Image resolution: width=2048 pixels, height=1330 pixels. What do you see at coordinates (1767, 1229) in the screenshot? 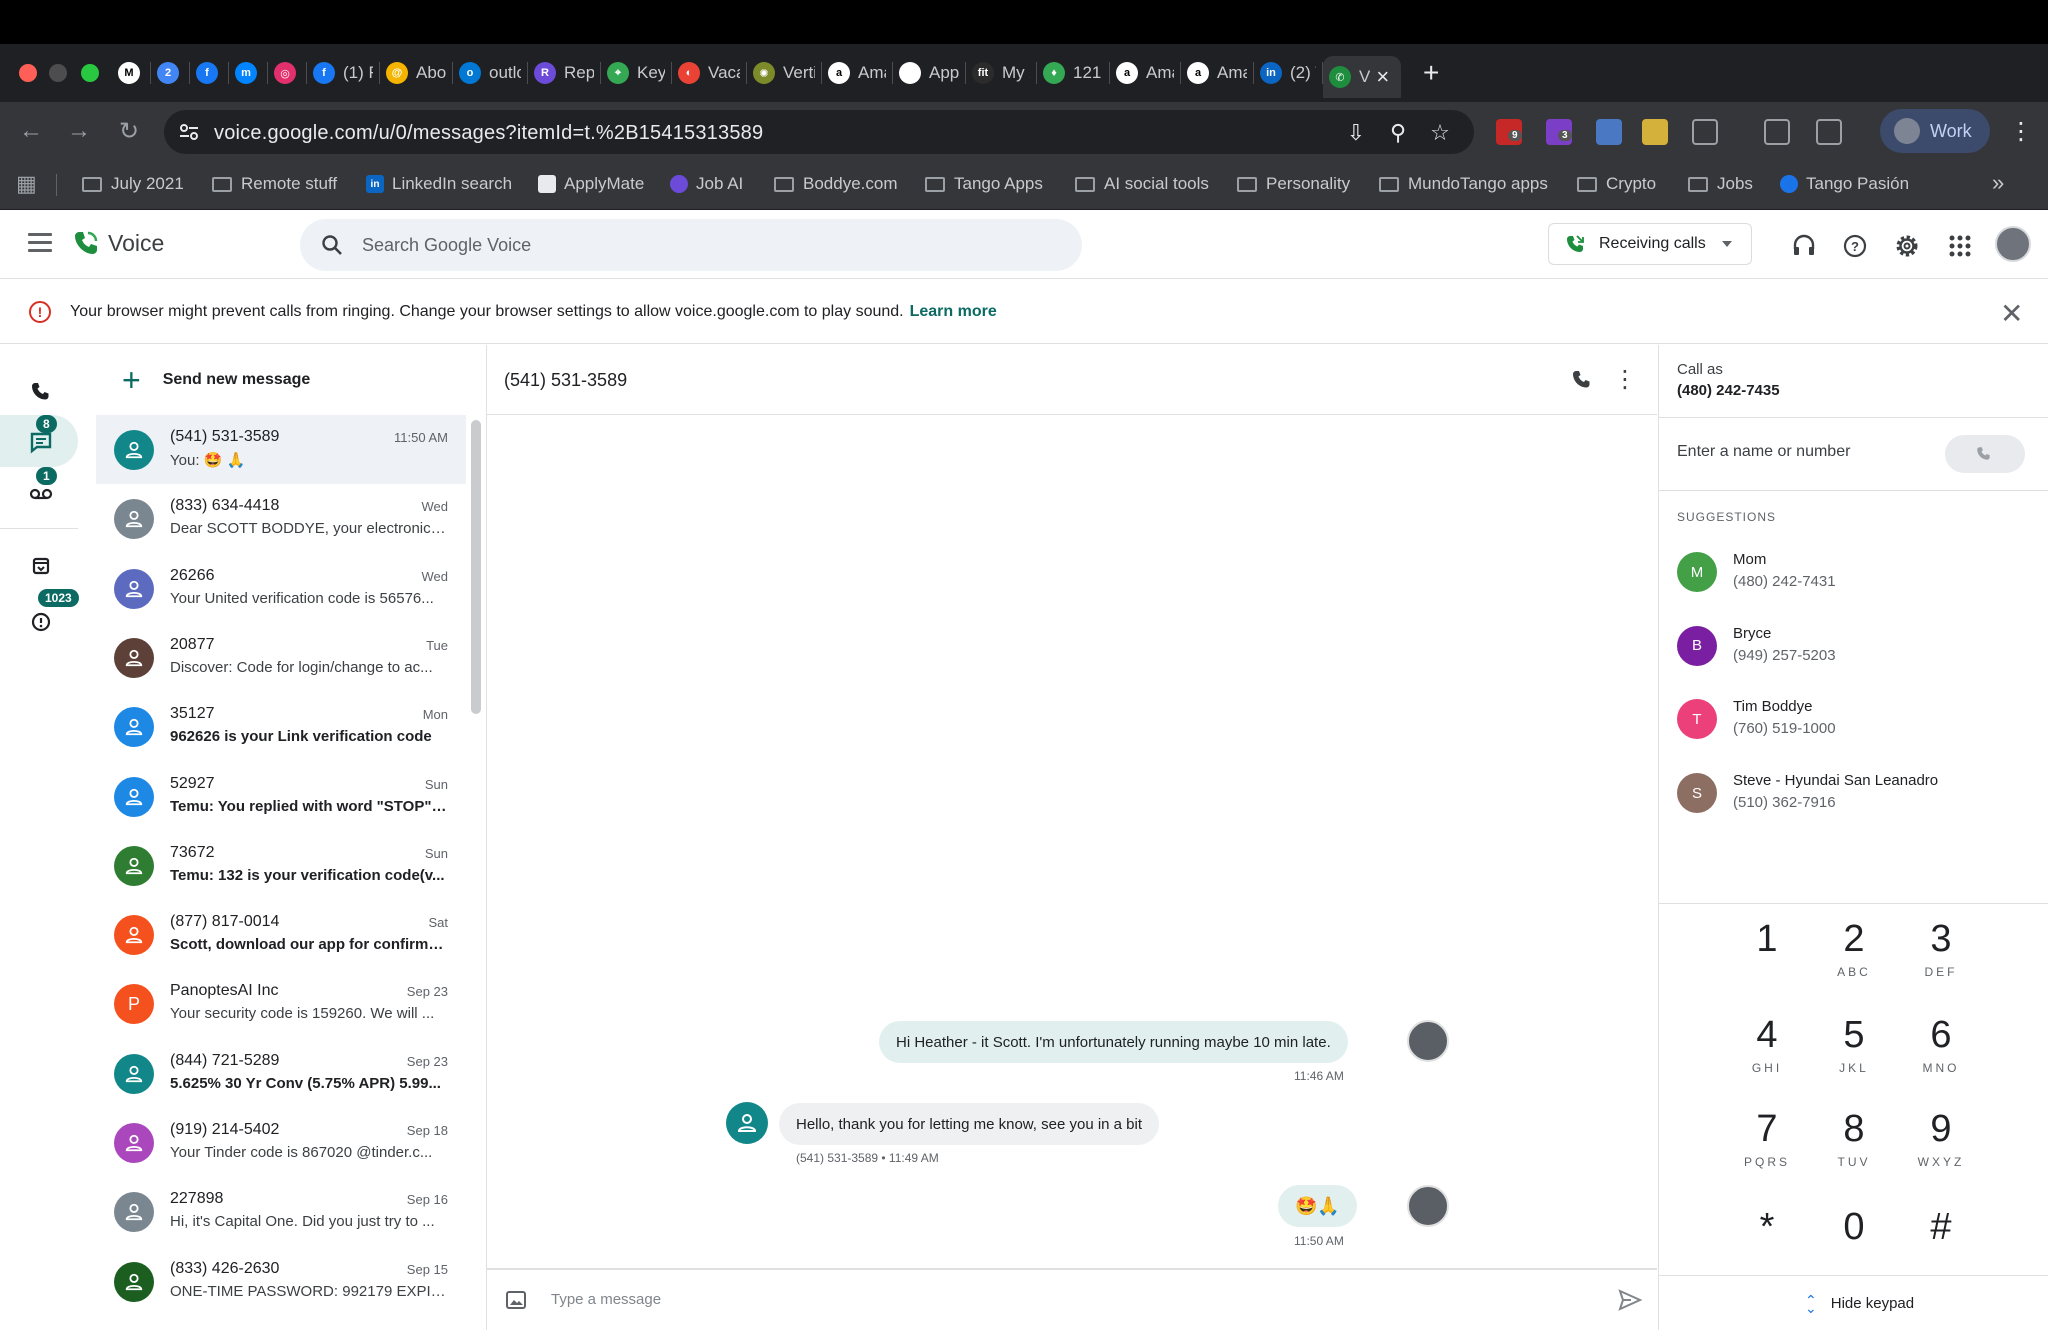
I see `keypad-key-9: *` at bounding box center [1767, 1229].